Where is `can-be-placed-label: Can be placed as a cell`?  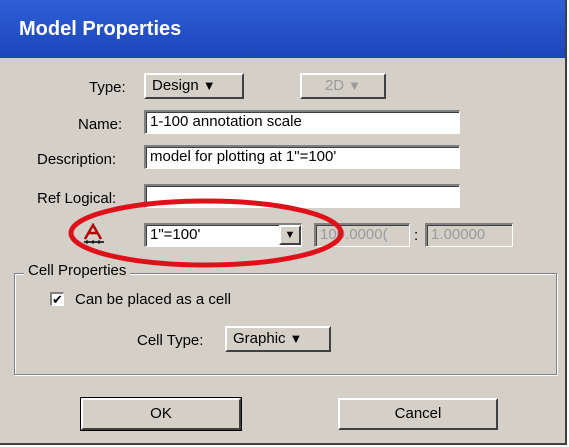
can-be-placed-label: Can be placed as a cell is located at coordinates (153, 299).